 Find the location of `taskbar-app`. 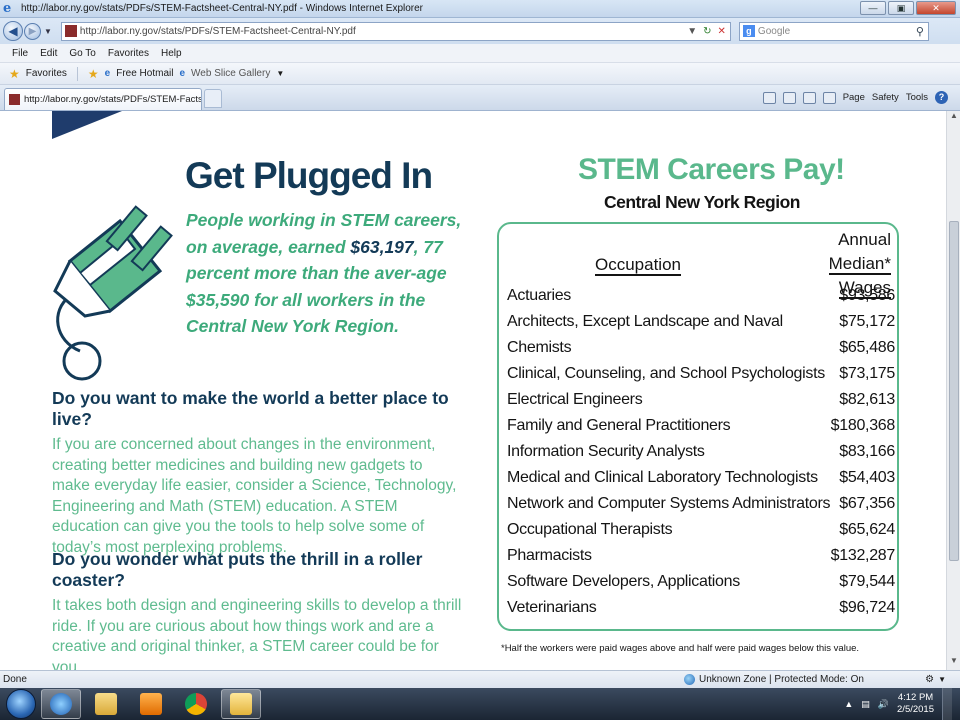

taskbar-app is located at coordinates (241, 704).